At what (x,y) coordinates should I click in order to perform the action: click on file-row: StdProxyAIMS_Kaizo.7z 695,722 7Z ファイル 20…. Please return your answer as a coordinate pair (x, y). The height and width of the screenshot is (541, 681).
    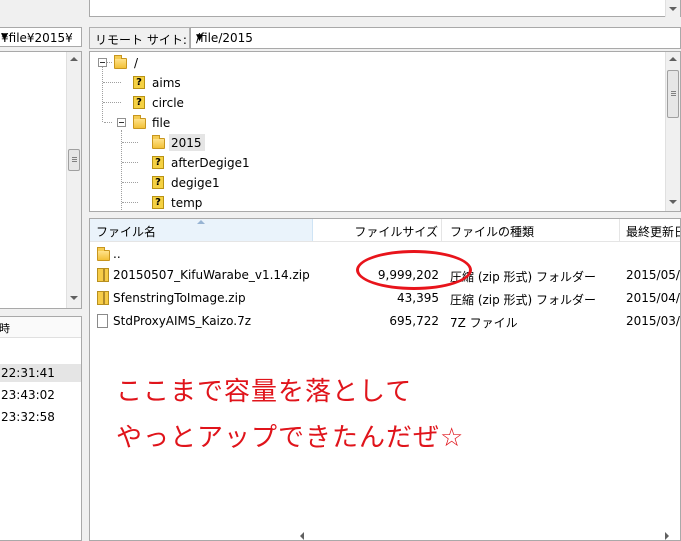
    Looking at the image, I should click on (385, 321).